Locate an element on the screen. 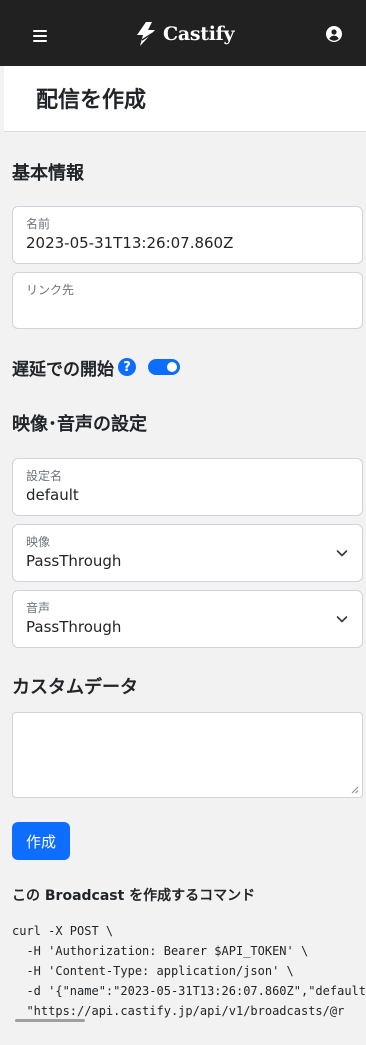  switch-knob is located at coordinates (172, 367).